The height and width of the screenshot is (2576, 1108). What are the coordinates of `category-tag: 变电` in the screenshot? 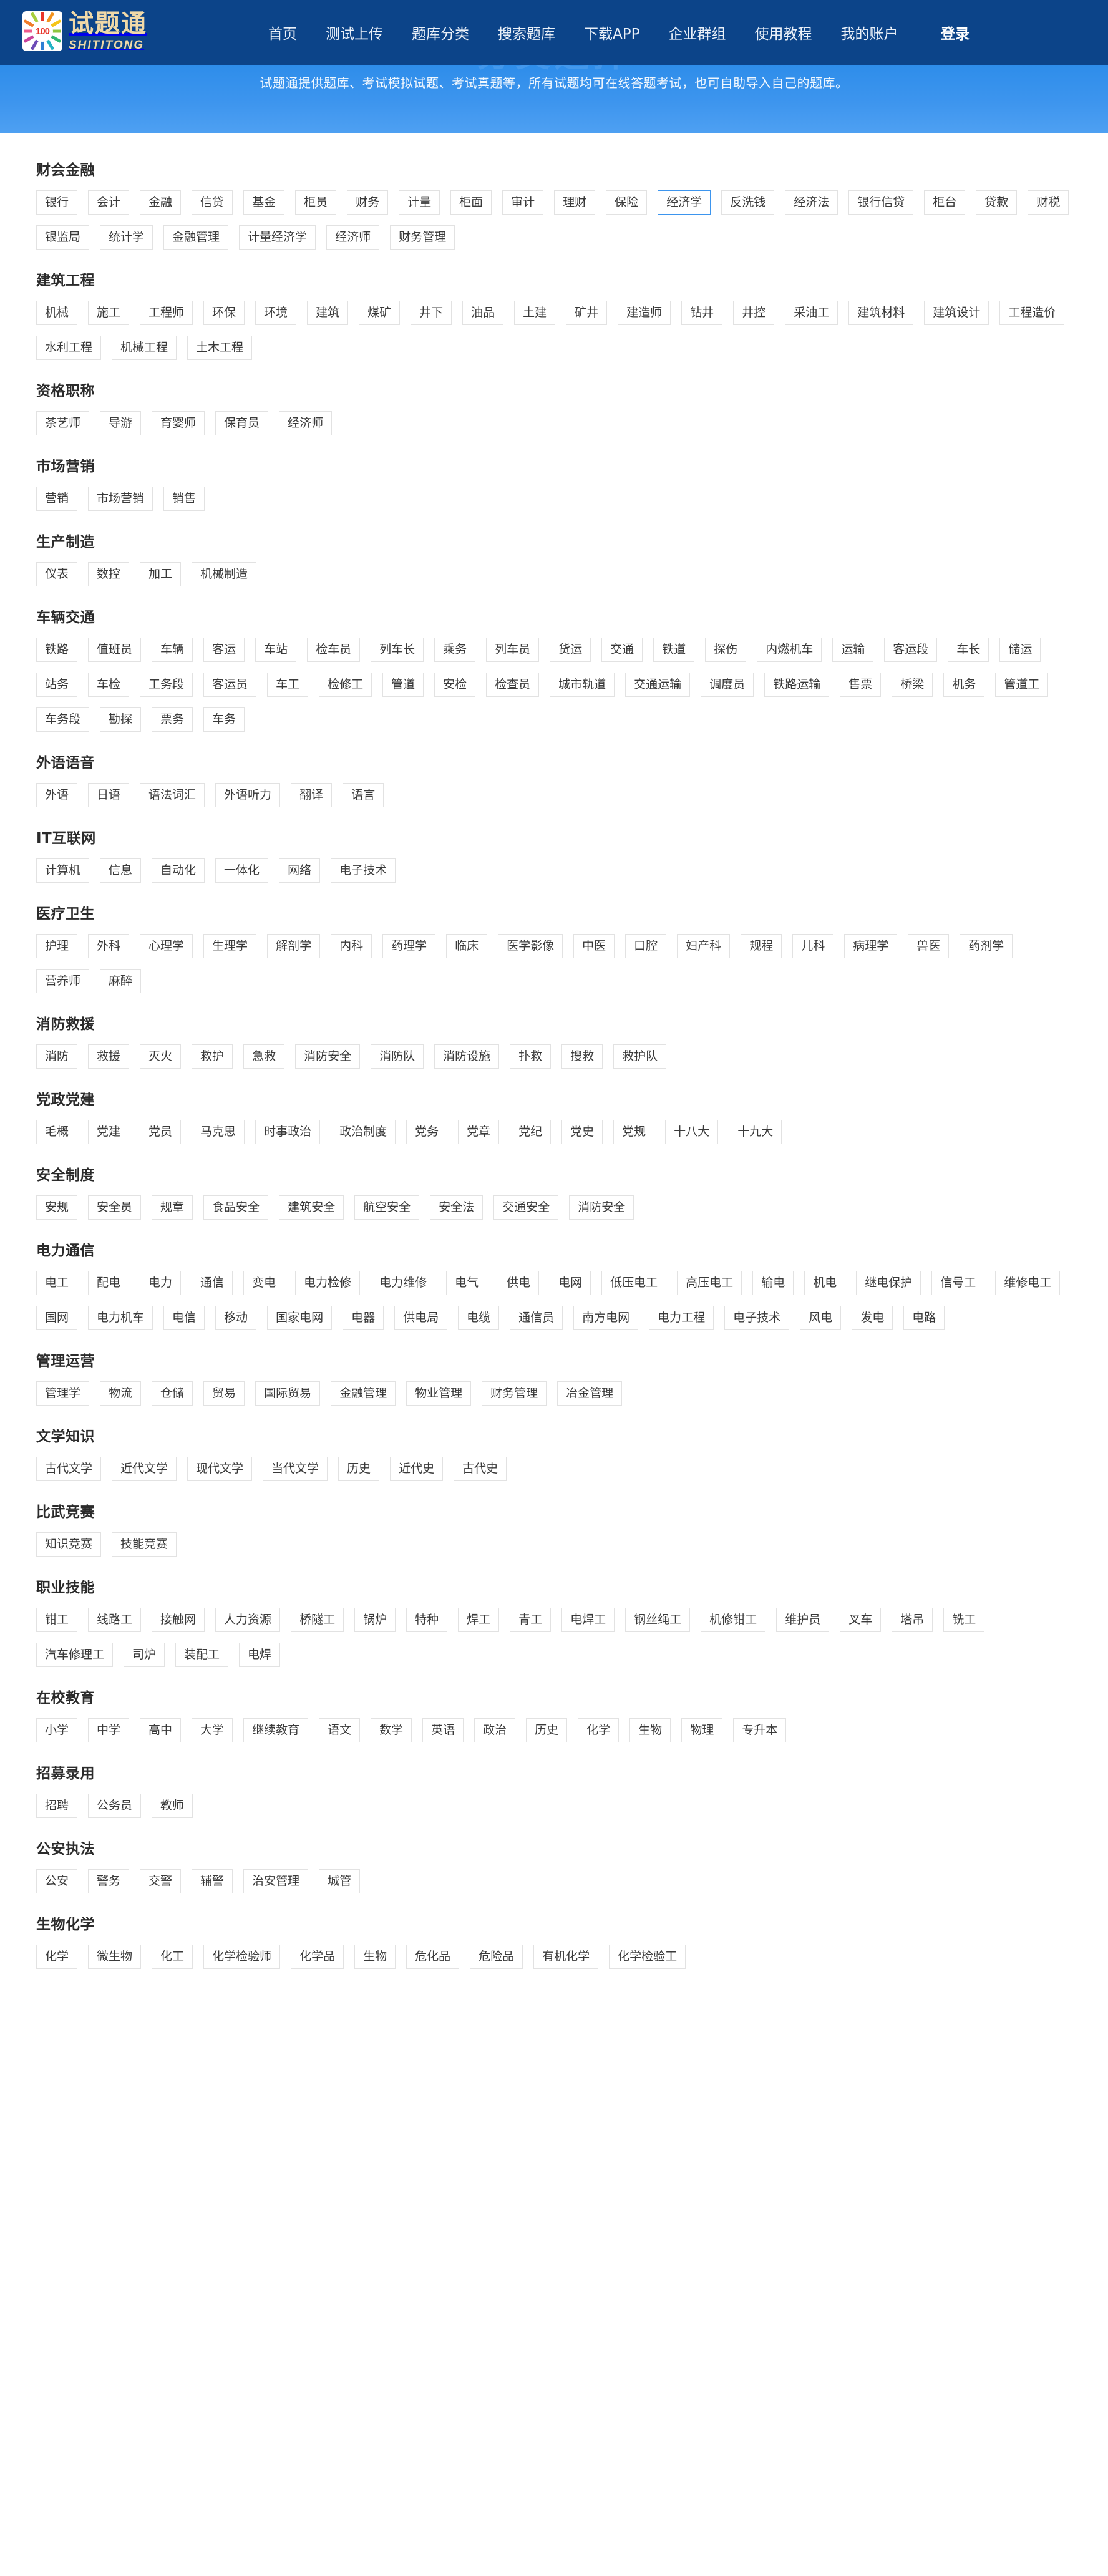 It's located at (264, 1283).